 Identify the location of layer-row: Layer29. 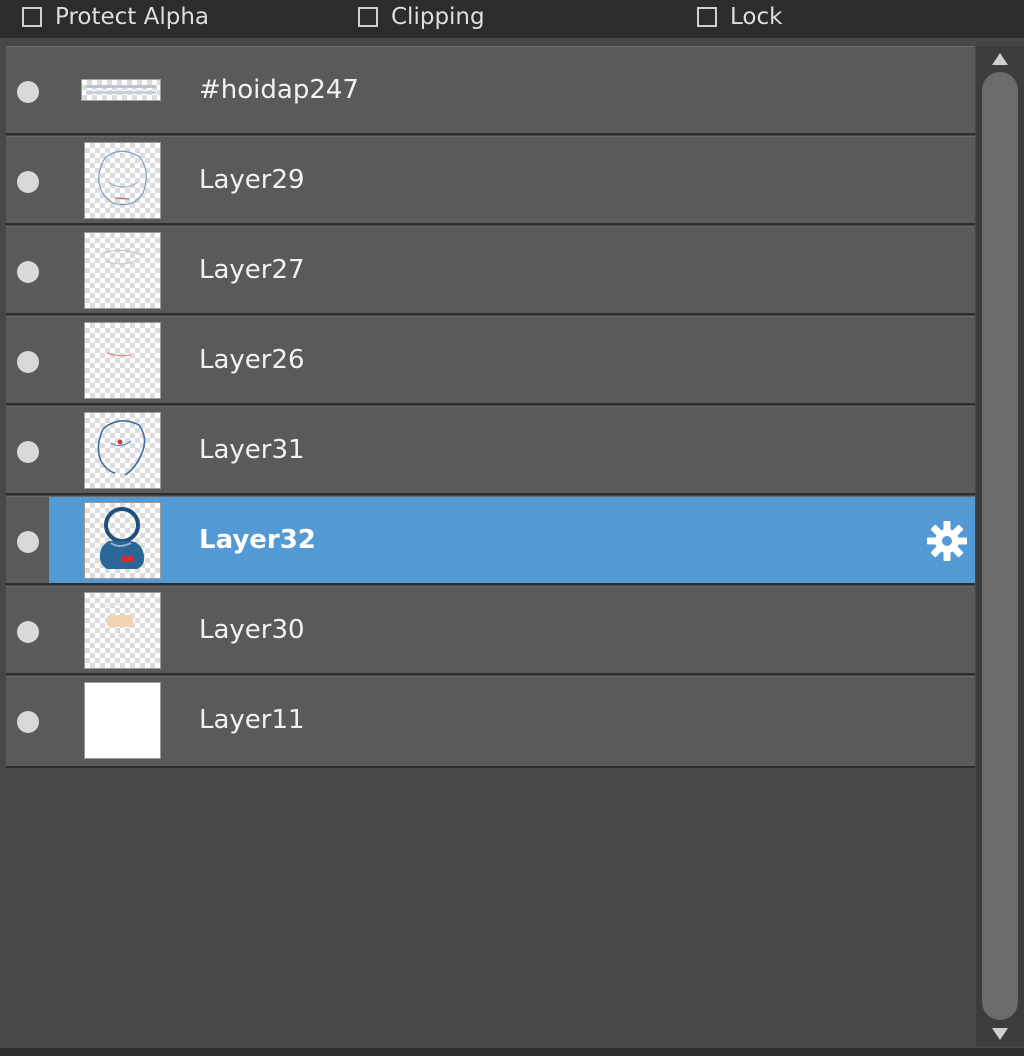
(490, 180).